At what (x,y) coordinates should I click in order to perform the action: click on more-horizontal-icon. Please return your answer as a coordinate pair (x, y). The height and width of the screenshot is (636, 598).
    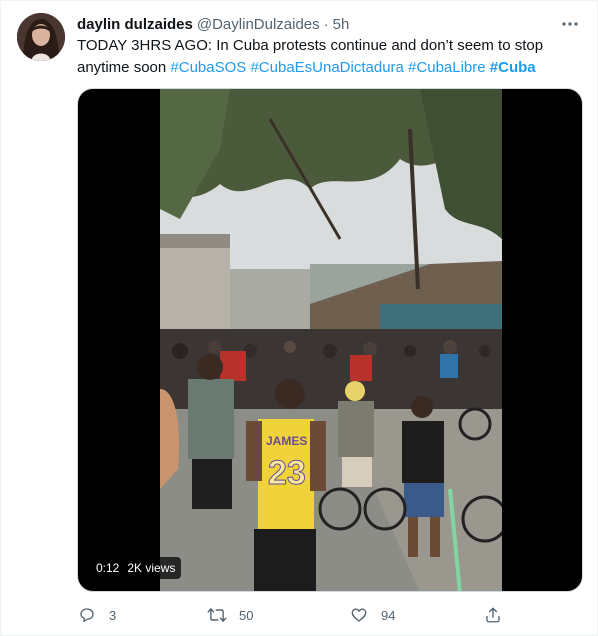
    Looking at the image, I should click on (570, 24).